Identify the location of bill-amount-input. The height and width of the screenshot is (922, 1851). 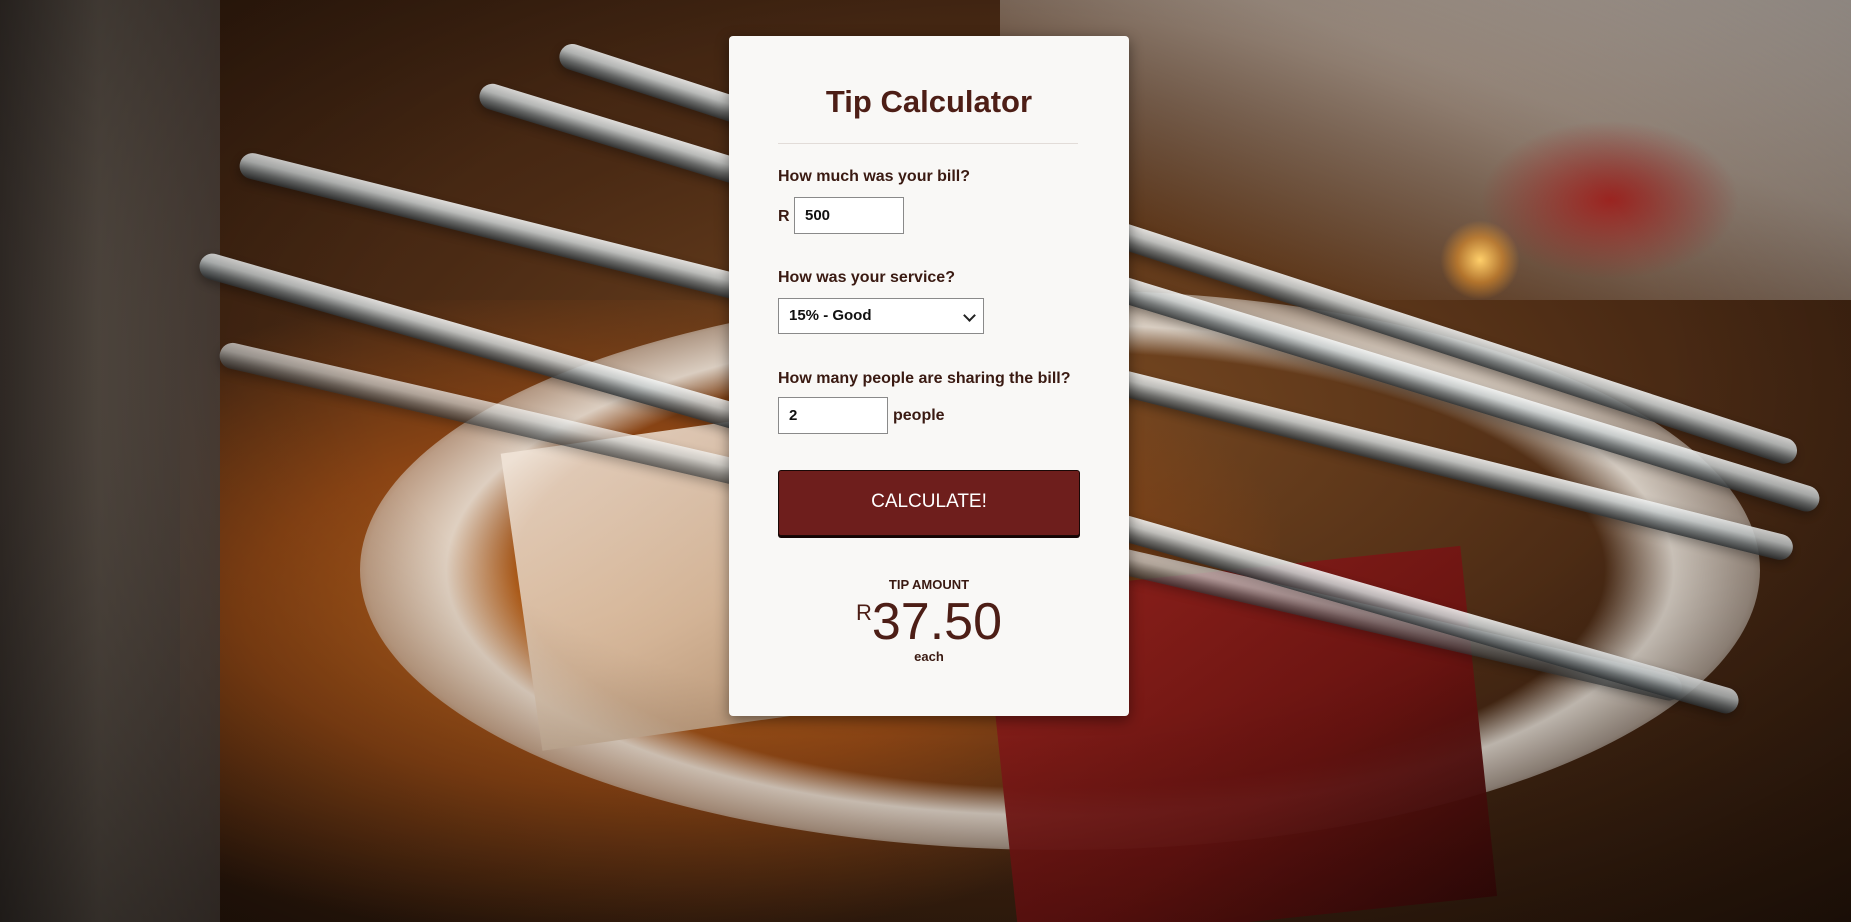
(849, 215).